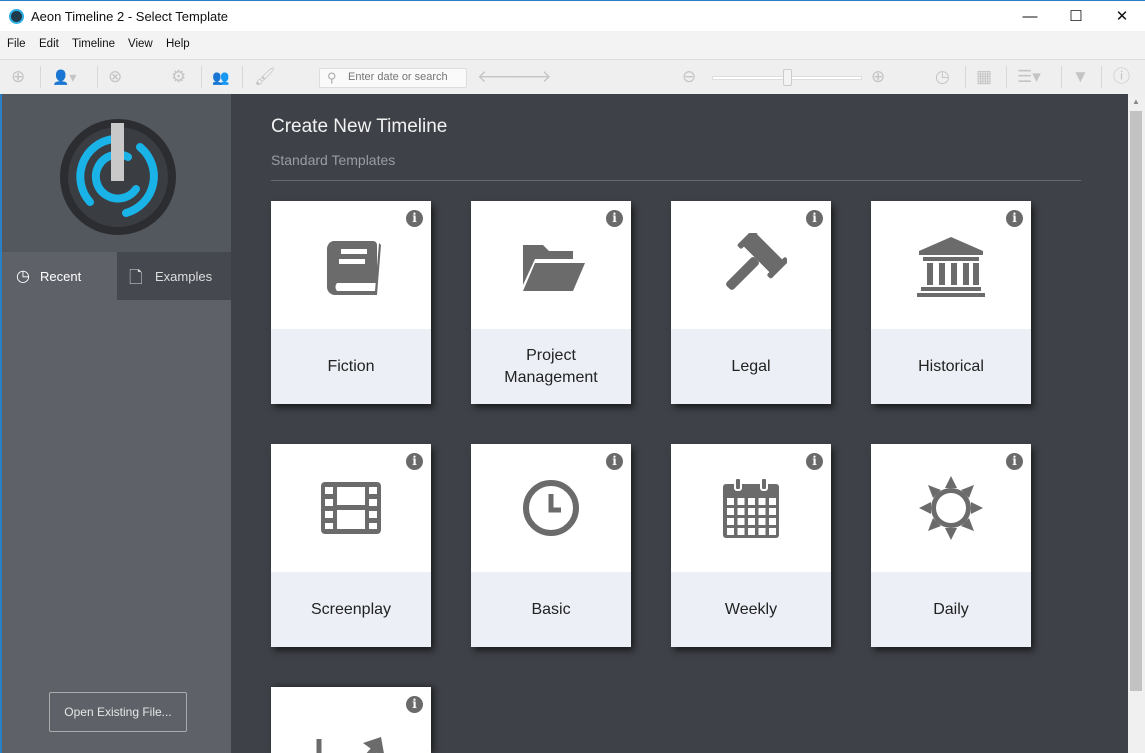 The width and height of the screenshot is (1145, 753). I want to click on scrollbar: ▲, so click(1136, 423).